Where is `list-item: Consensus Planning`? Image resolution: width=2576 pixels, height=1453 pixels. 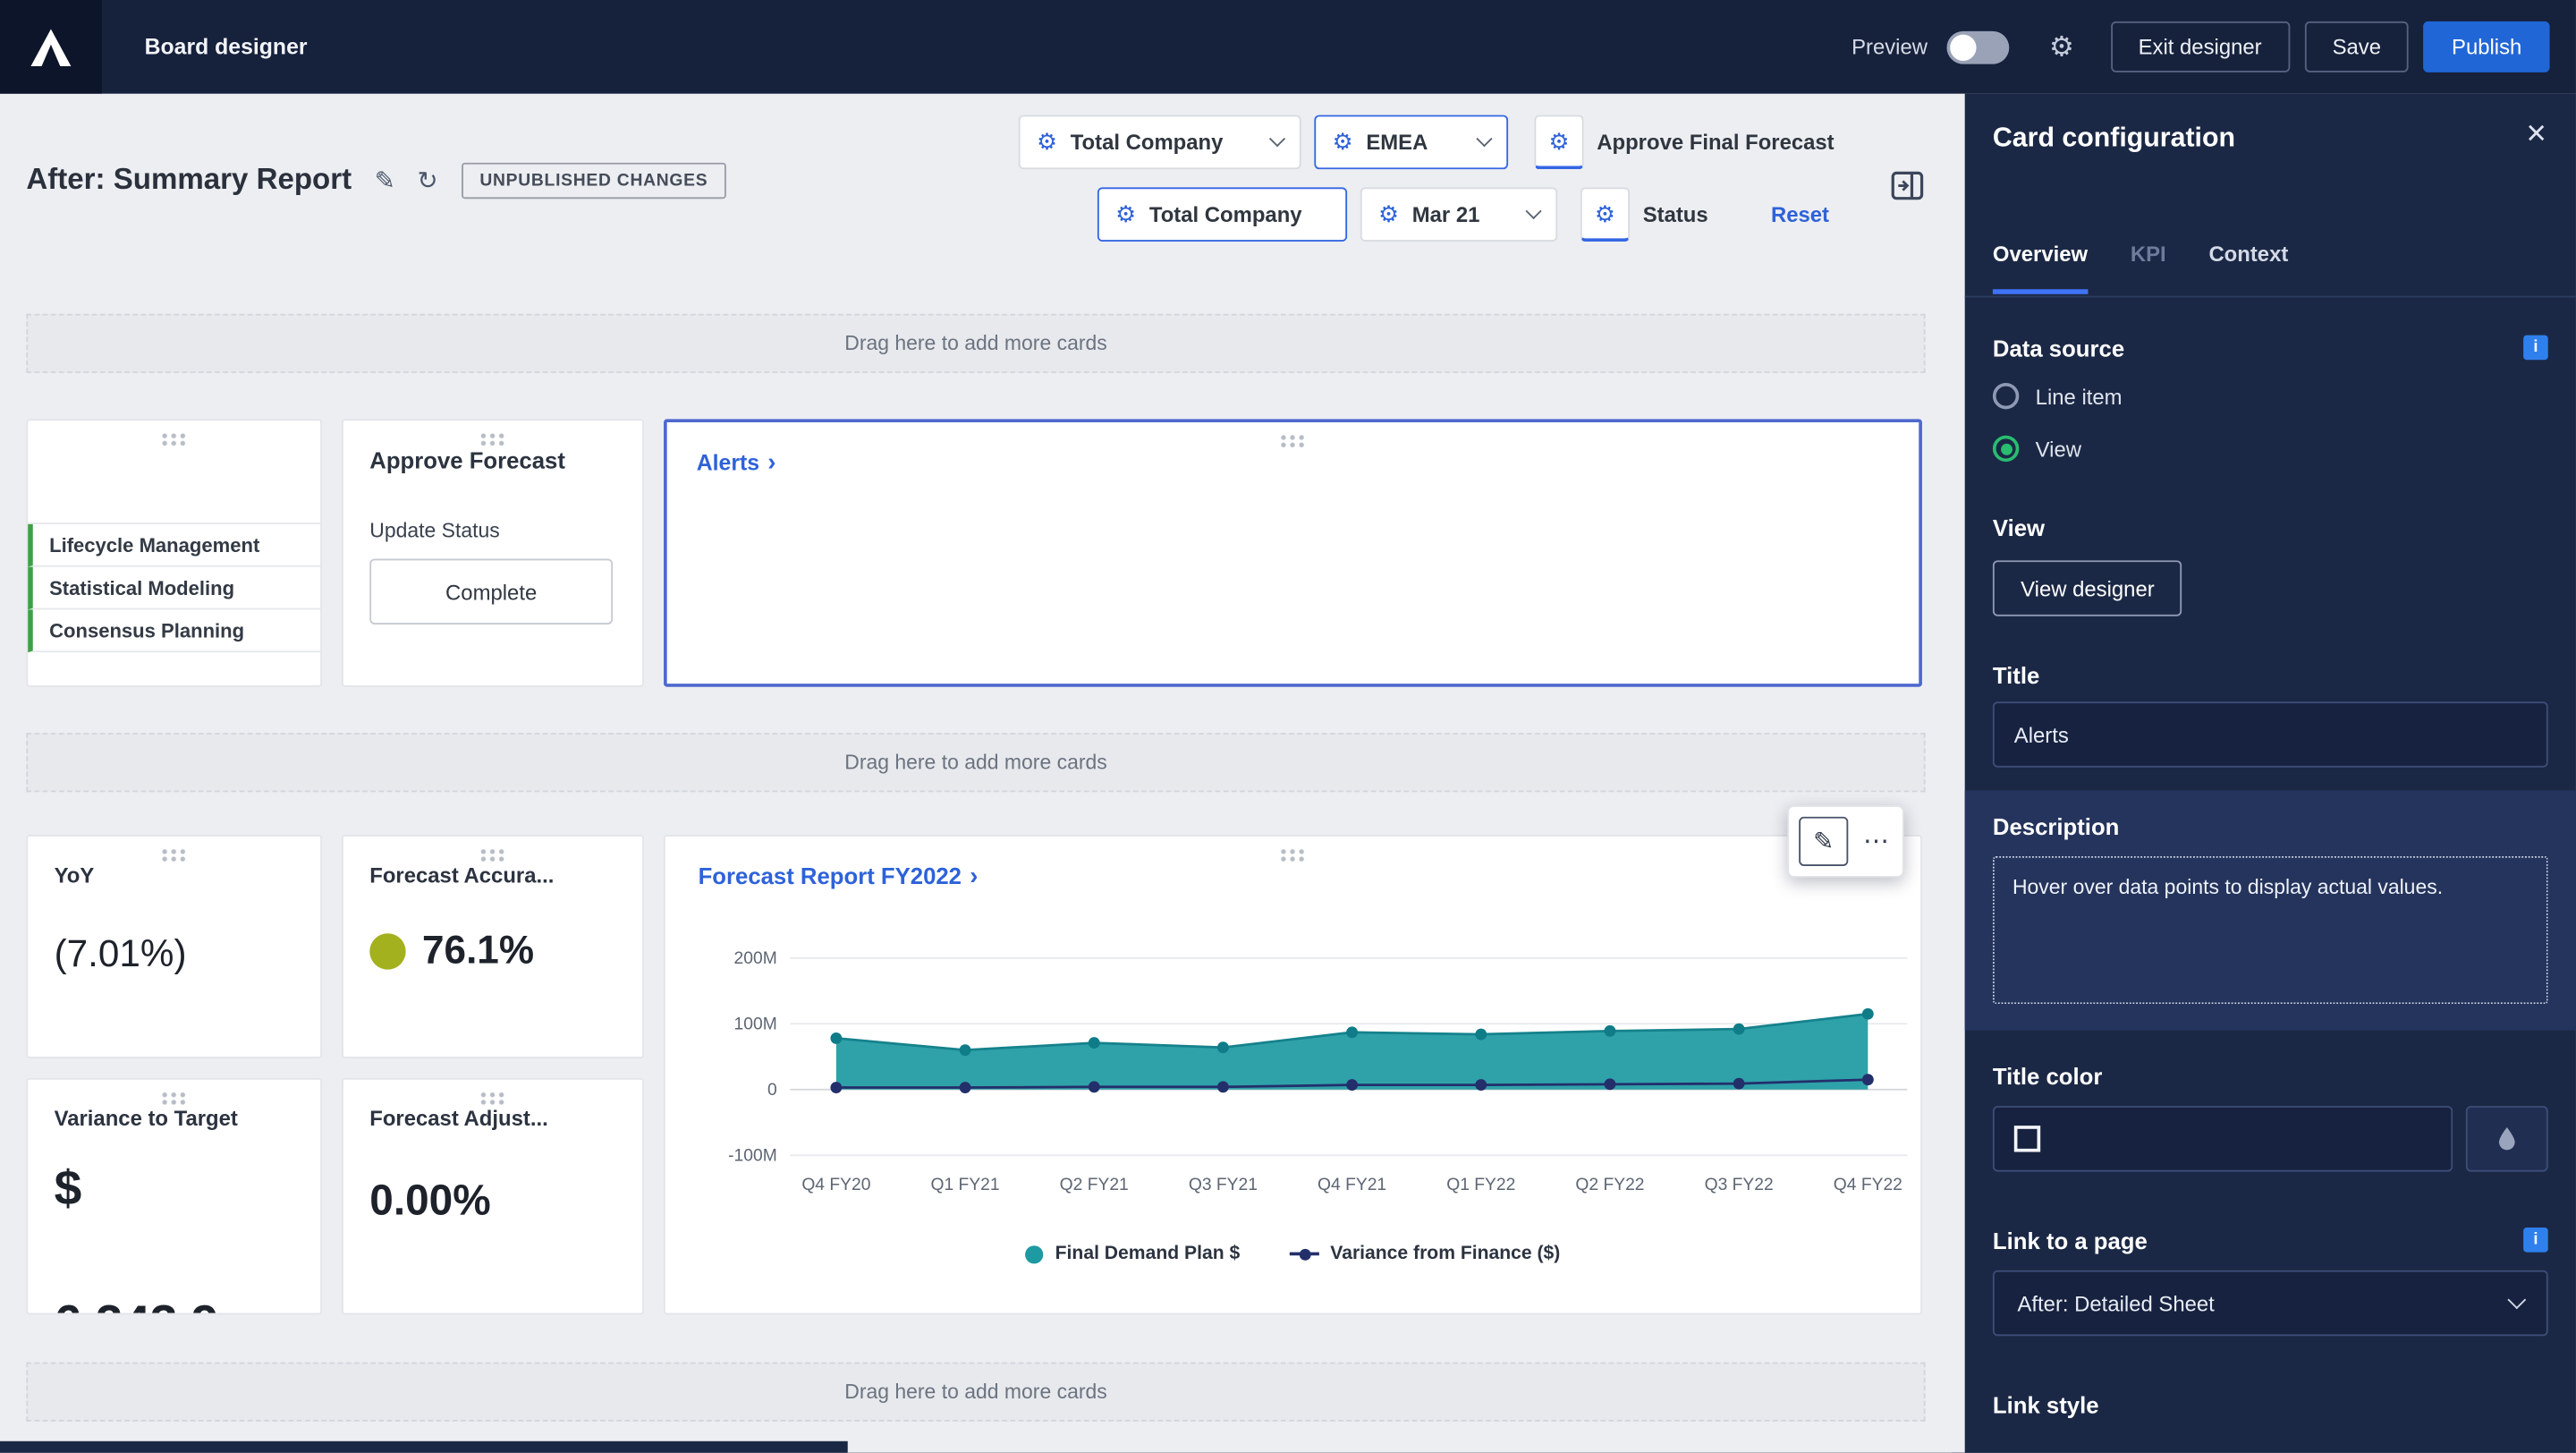 list-item: Consensus Planning is located at coordinates (174, 631).